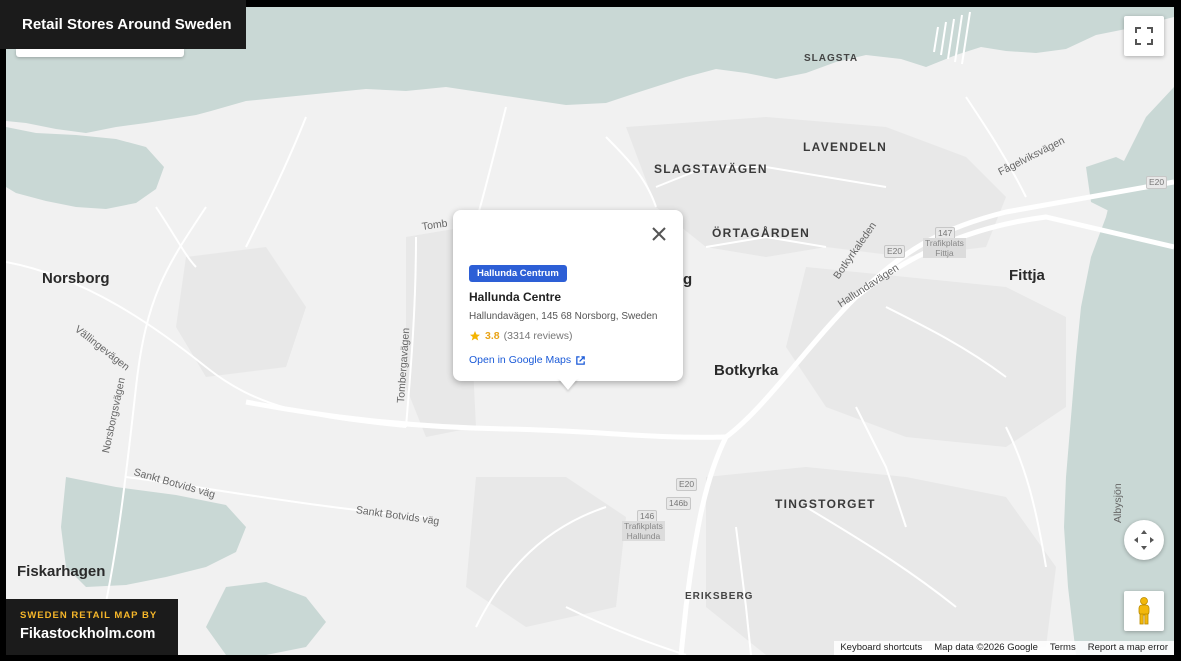 This screenshot has height=661, width=1181. Describe the element at coordinates (831, 58) in the screenshot. I see `place-slagsta: SLAGSTA` at that location.